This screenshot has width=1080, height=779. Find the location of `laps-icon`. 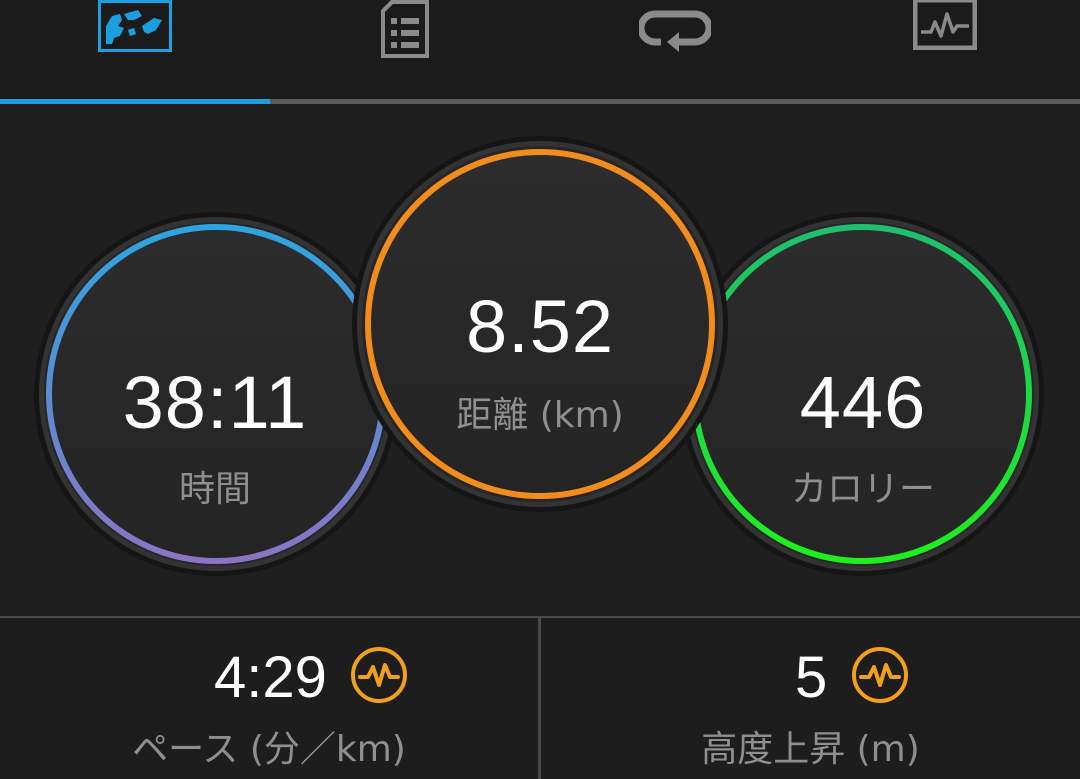

laps-icon is located at coordinates (675, 31).